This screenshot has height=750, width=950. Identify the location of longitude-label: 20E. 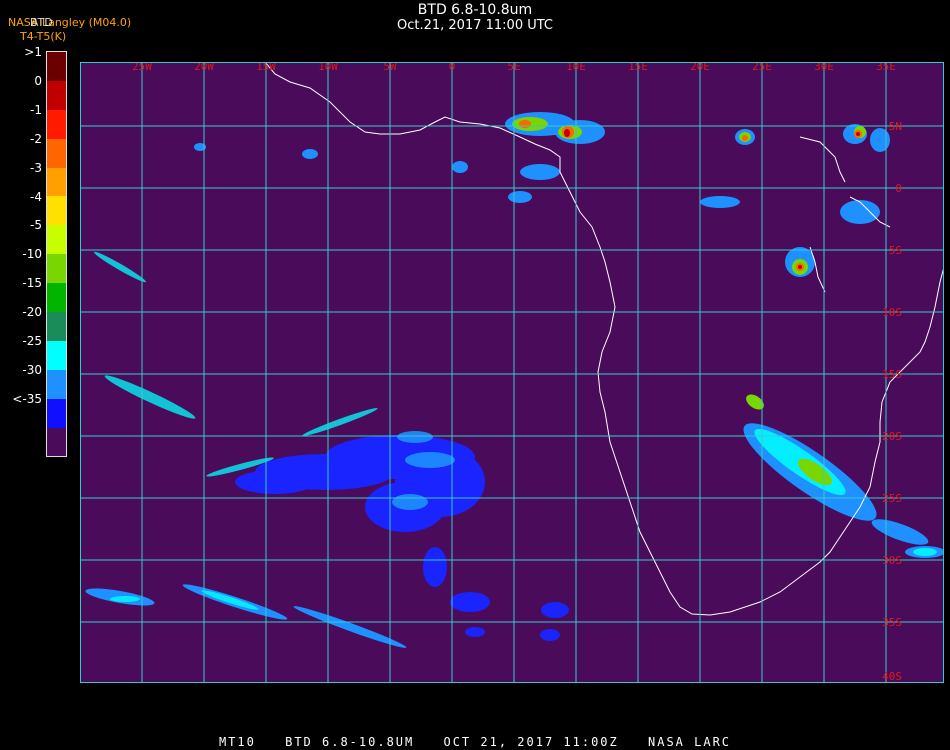
(700, 67).